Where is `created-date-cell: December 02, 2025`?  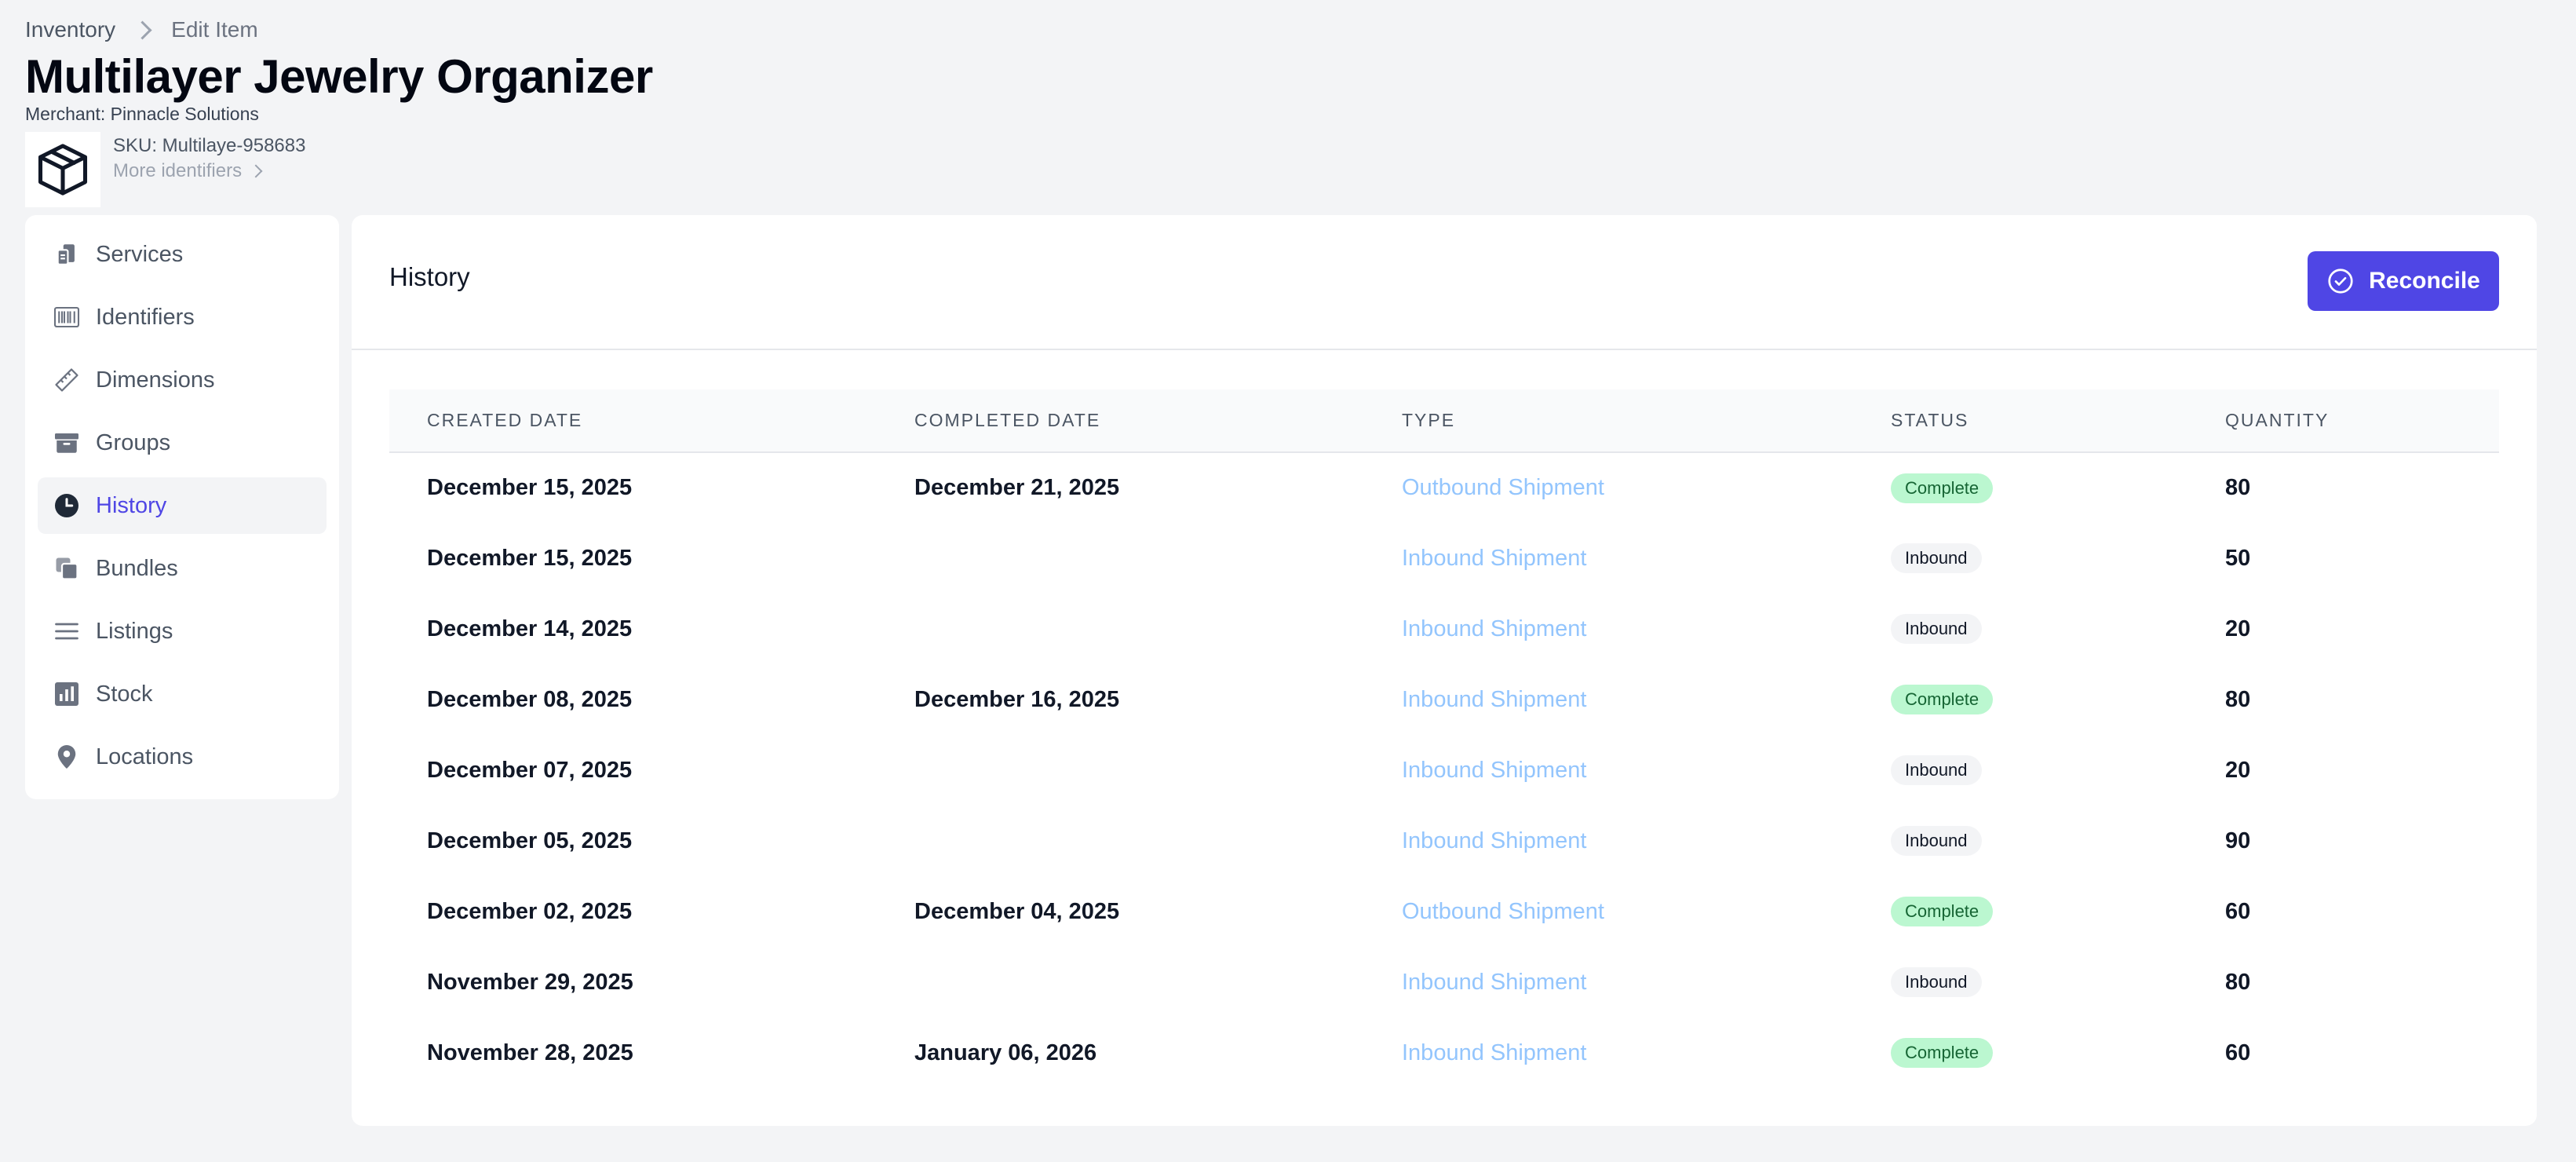
created-date-cell: December 02, 2025 is located at coordinates (633, 911).